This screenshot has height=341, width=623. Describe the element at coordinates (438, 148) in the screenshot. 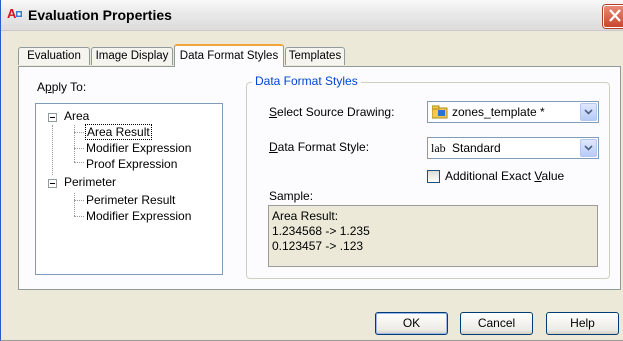

I see `lab-style-icon: lab` at that location.